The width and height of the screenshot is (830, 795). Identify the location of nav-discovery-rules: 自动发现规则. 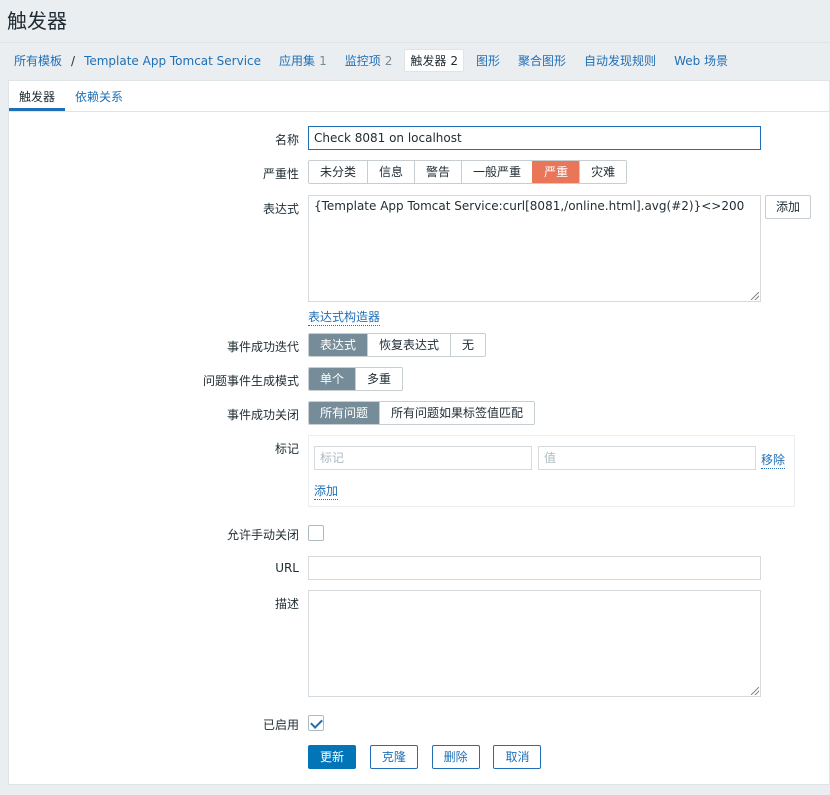
(620, 60).